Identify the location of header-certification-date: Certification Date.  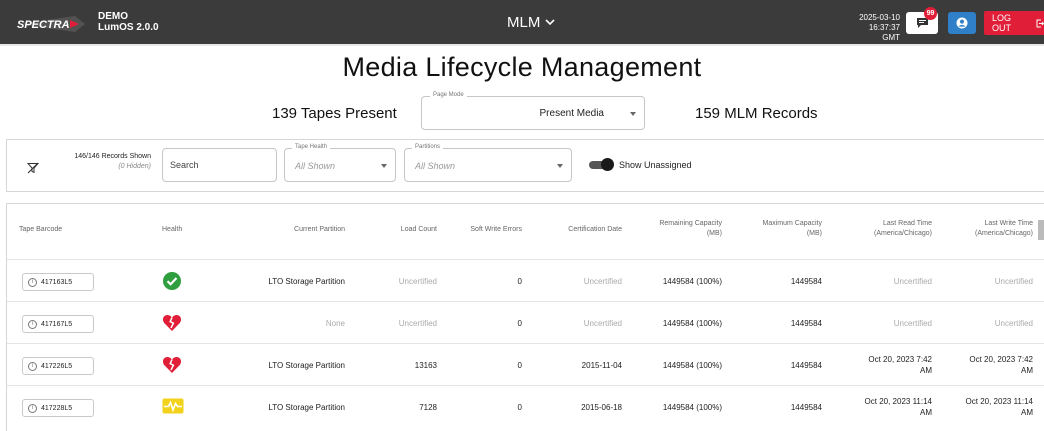
(584, 230).